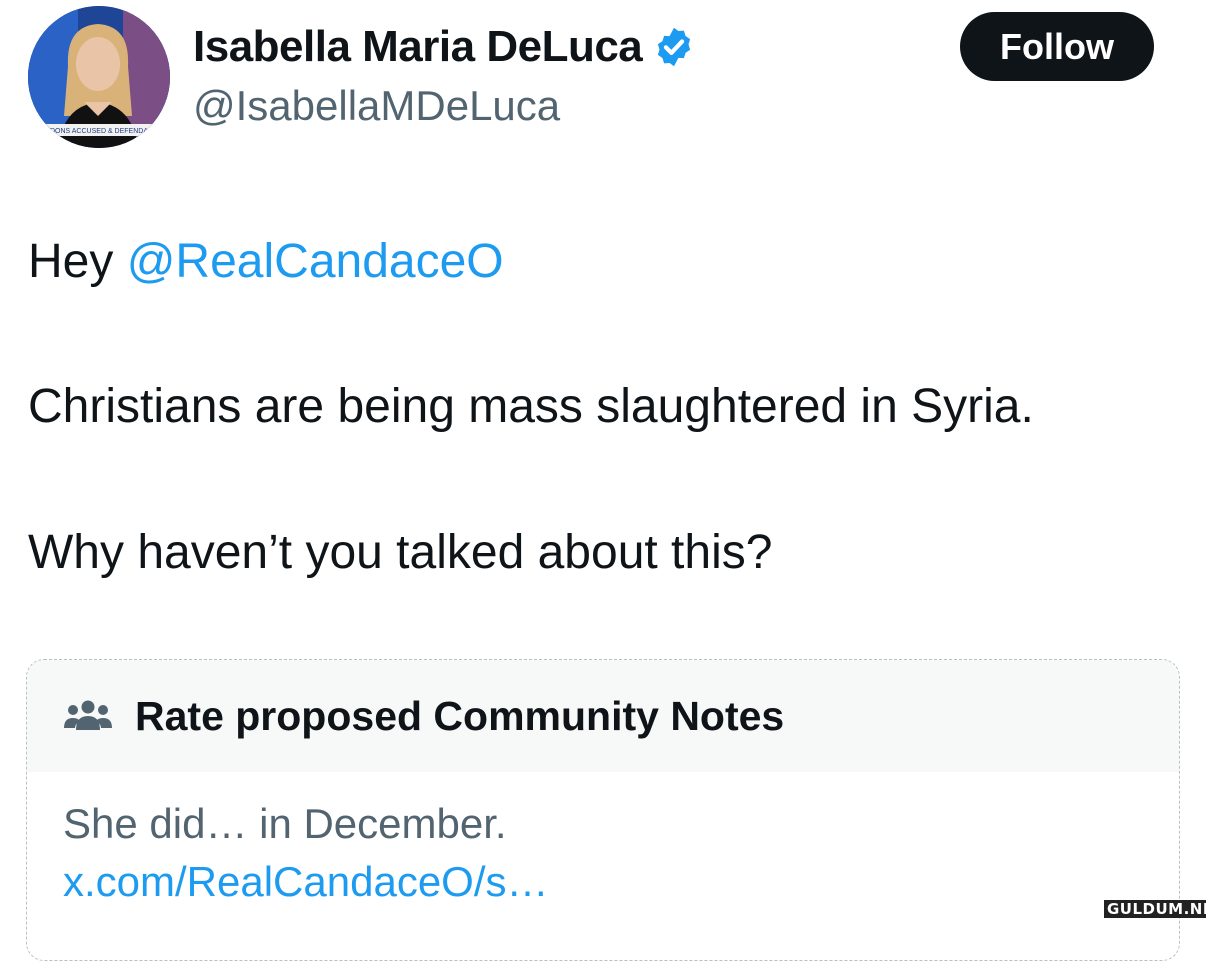  I want to click on people-icon, so click(88, 715).